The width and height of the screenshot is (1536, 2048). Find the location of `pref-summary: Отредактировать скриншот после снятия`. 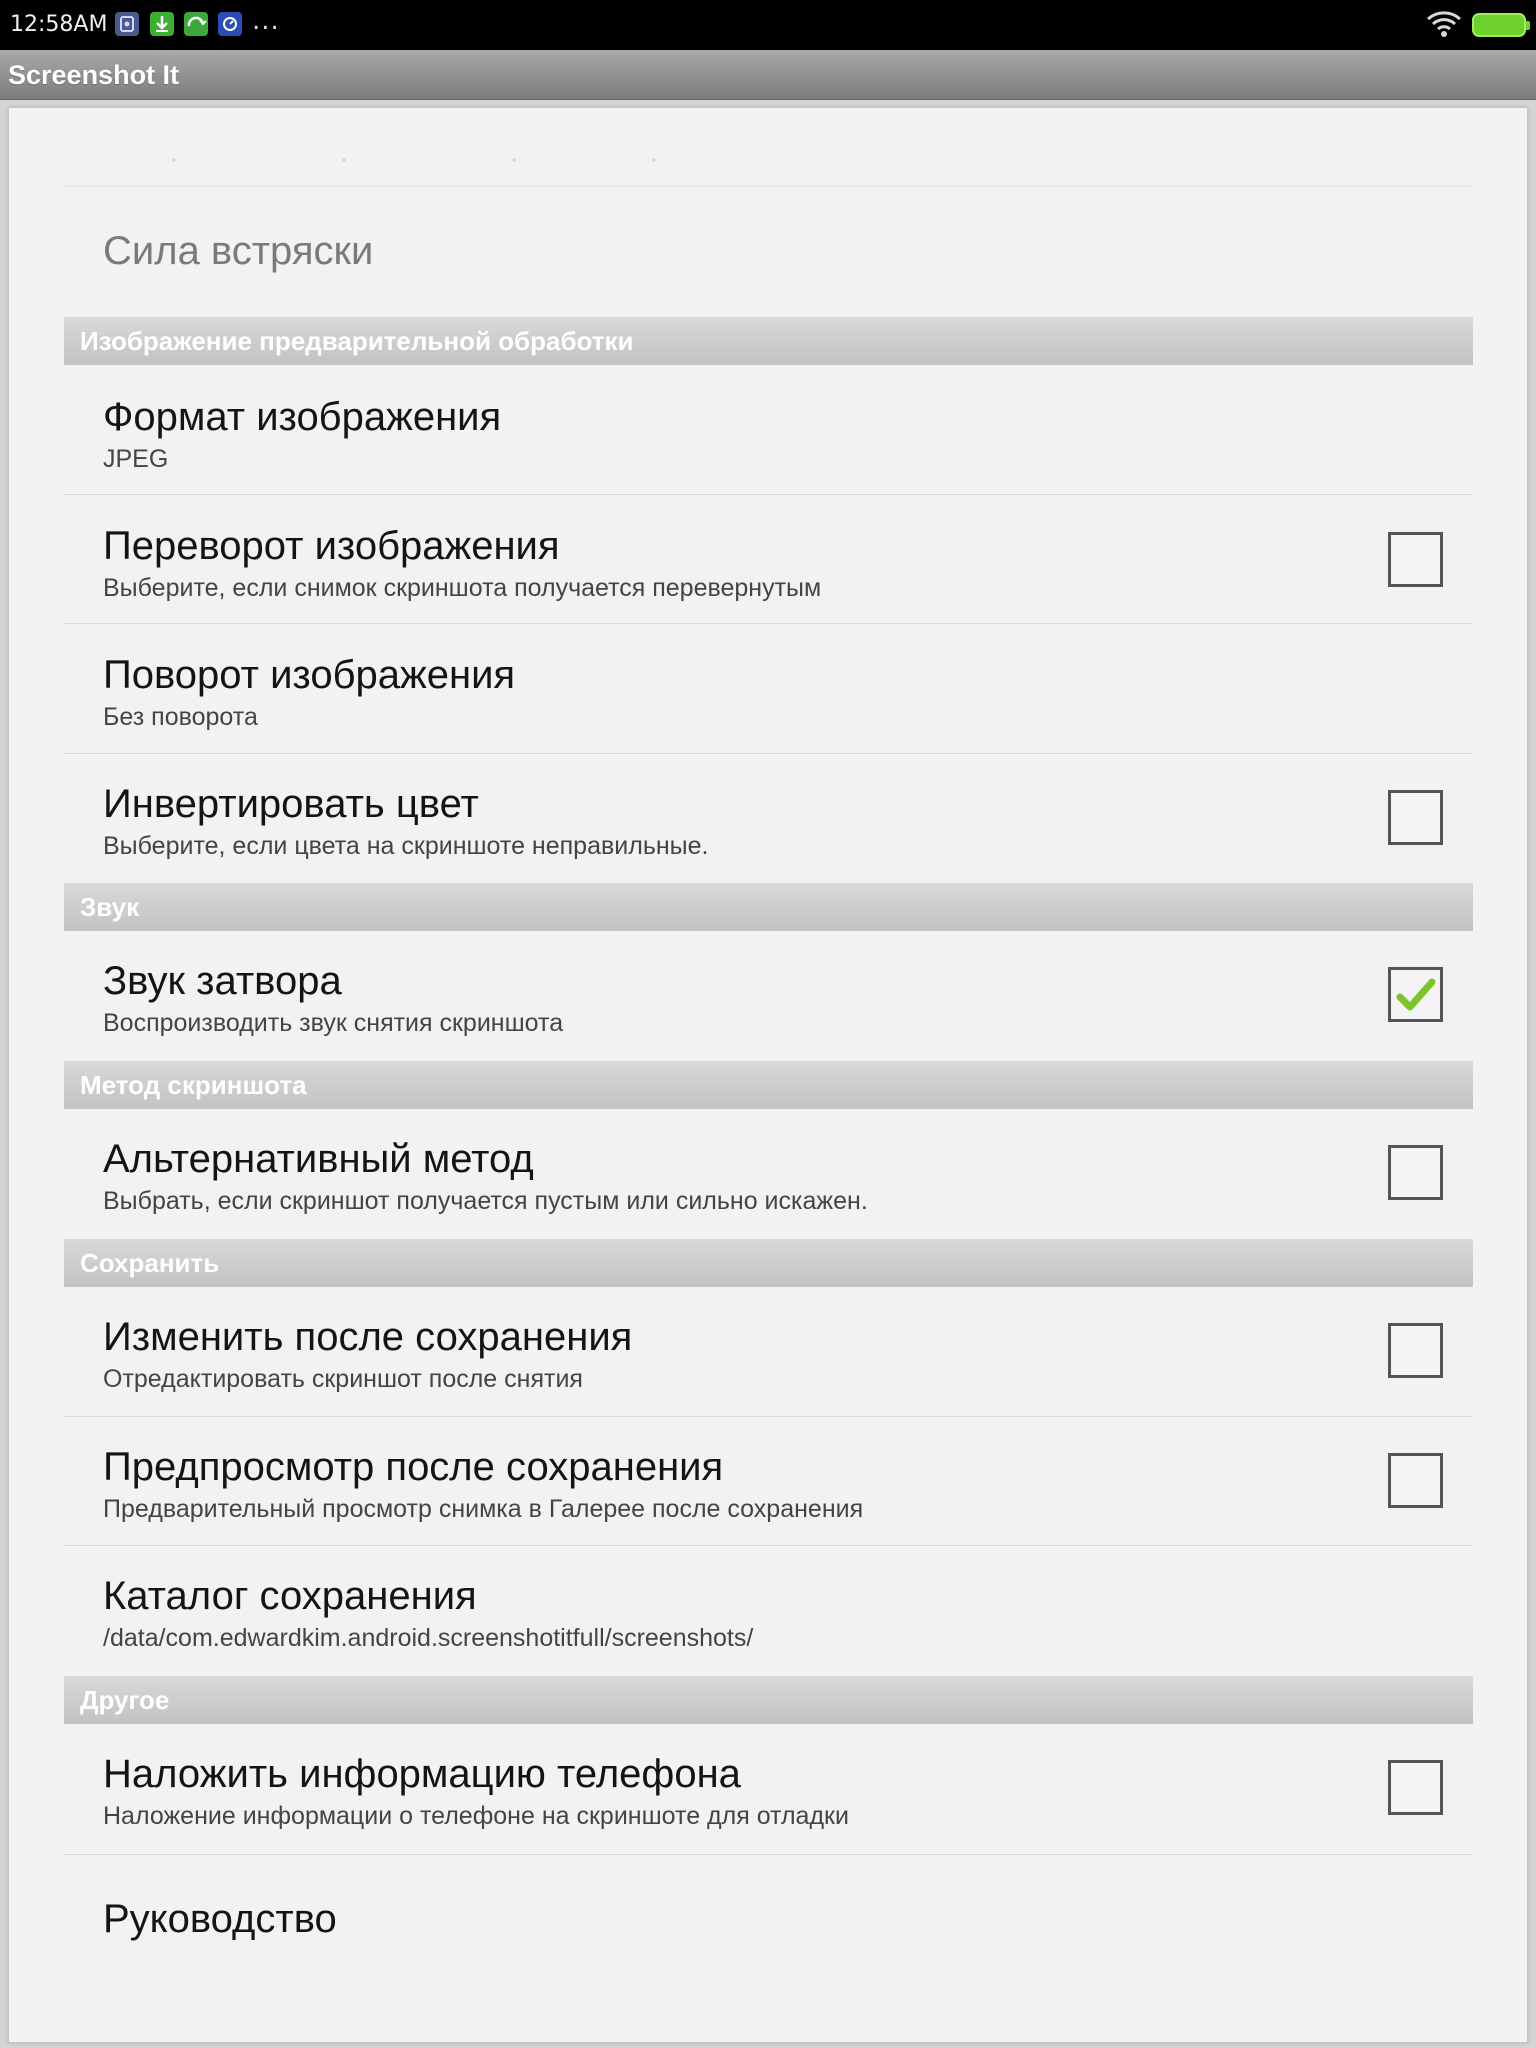

pref-summary: Отредактировать скриншот после снятия is located at coordinates (343, 1379).